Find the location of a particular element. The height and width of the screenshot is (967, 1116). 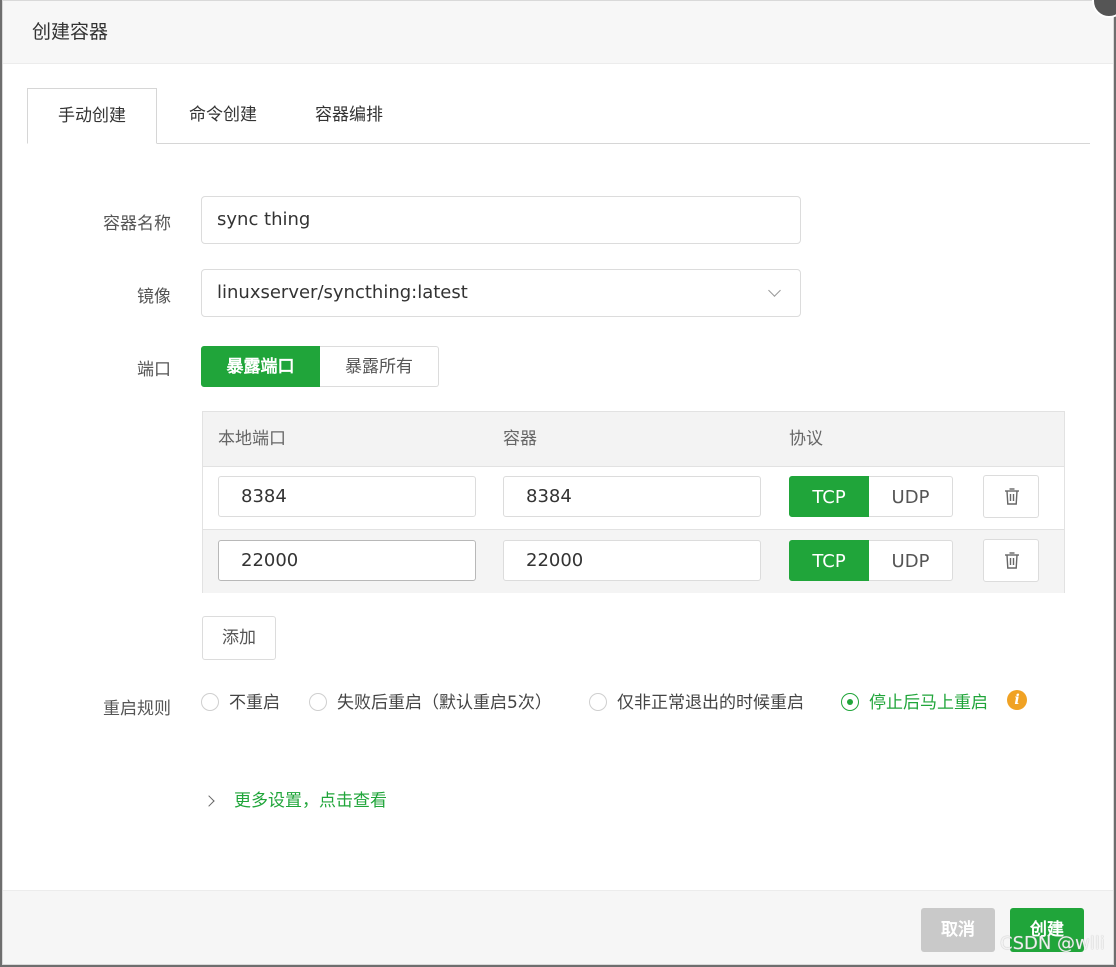

info-icon: i is located at coordinates (1017, 700).